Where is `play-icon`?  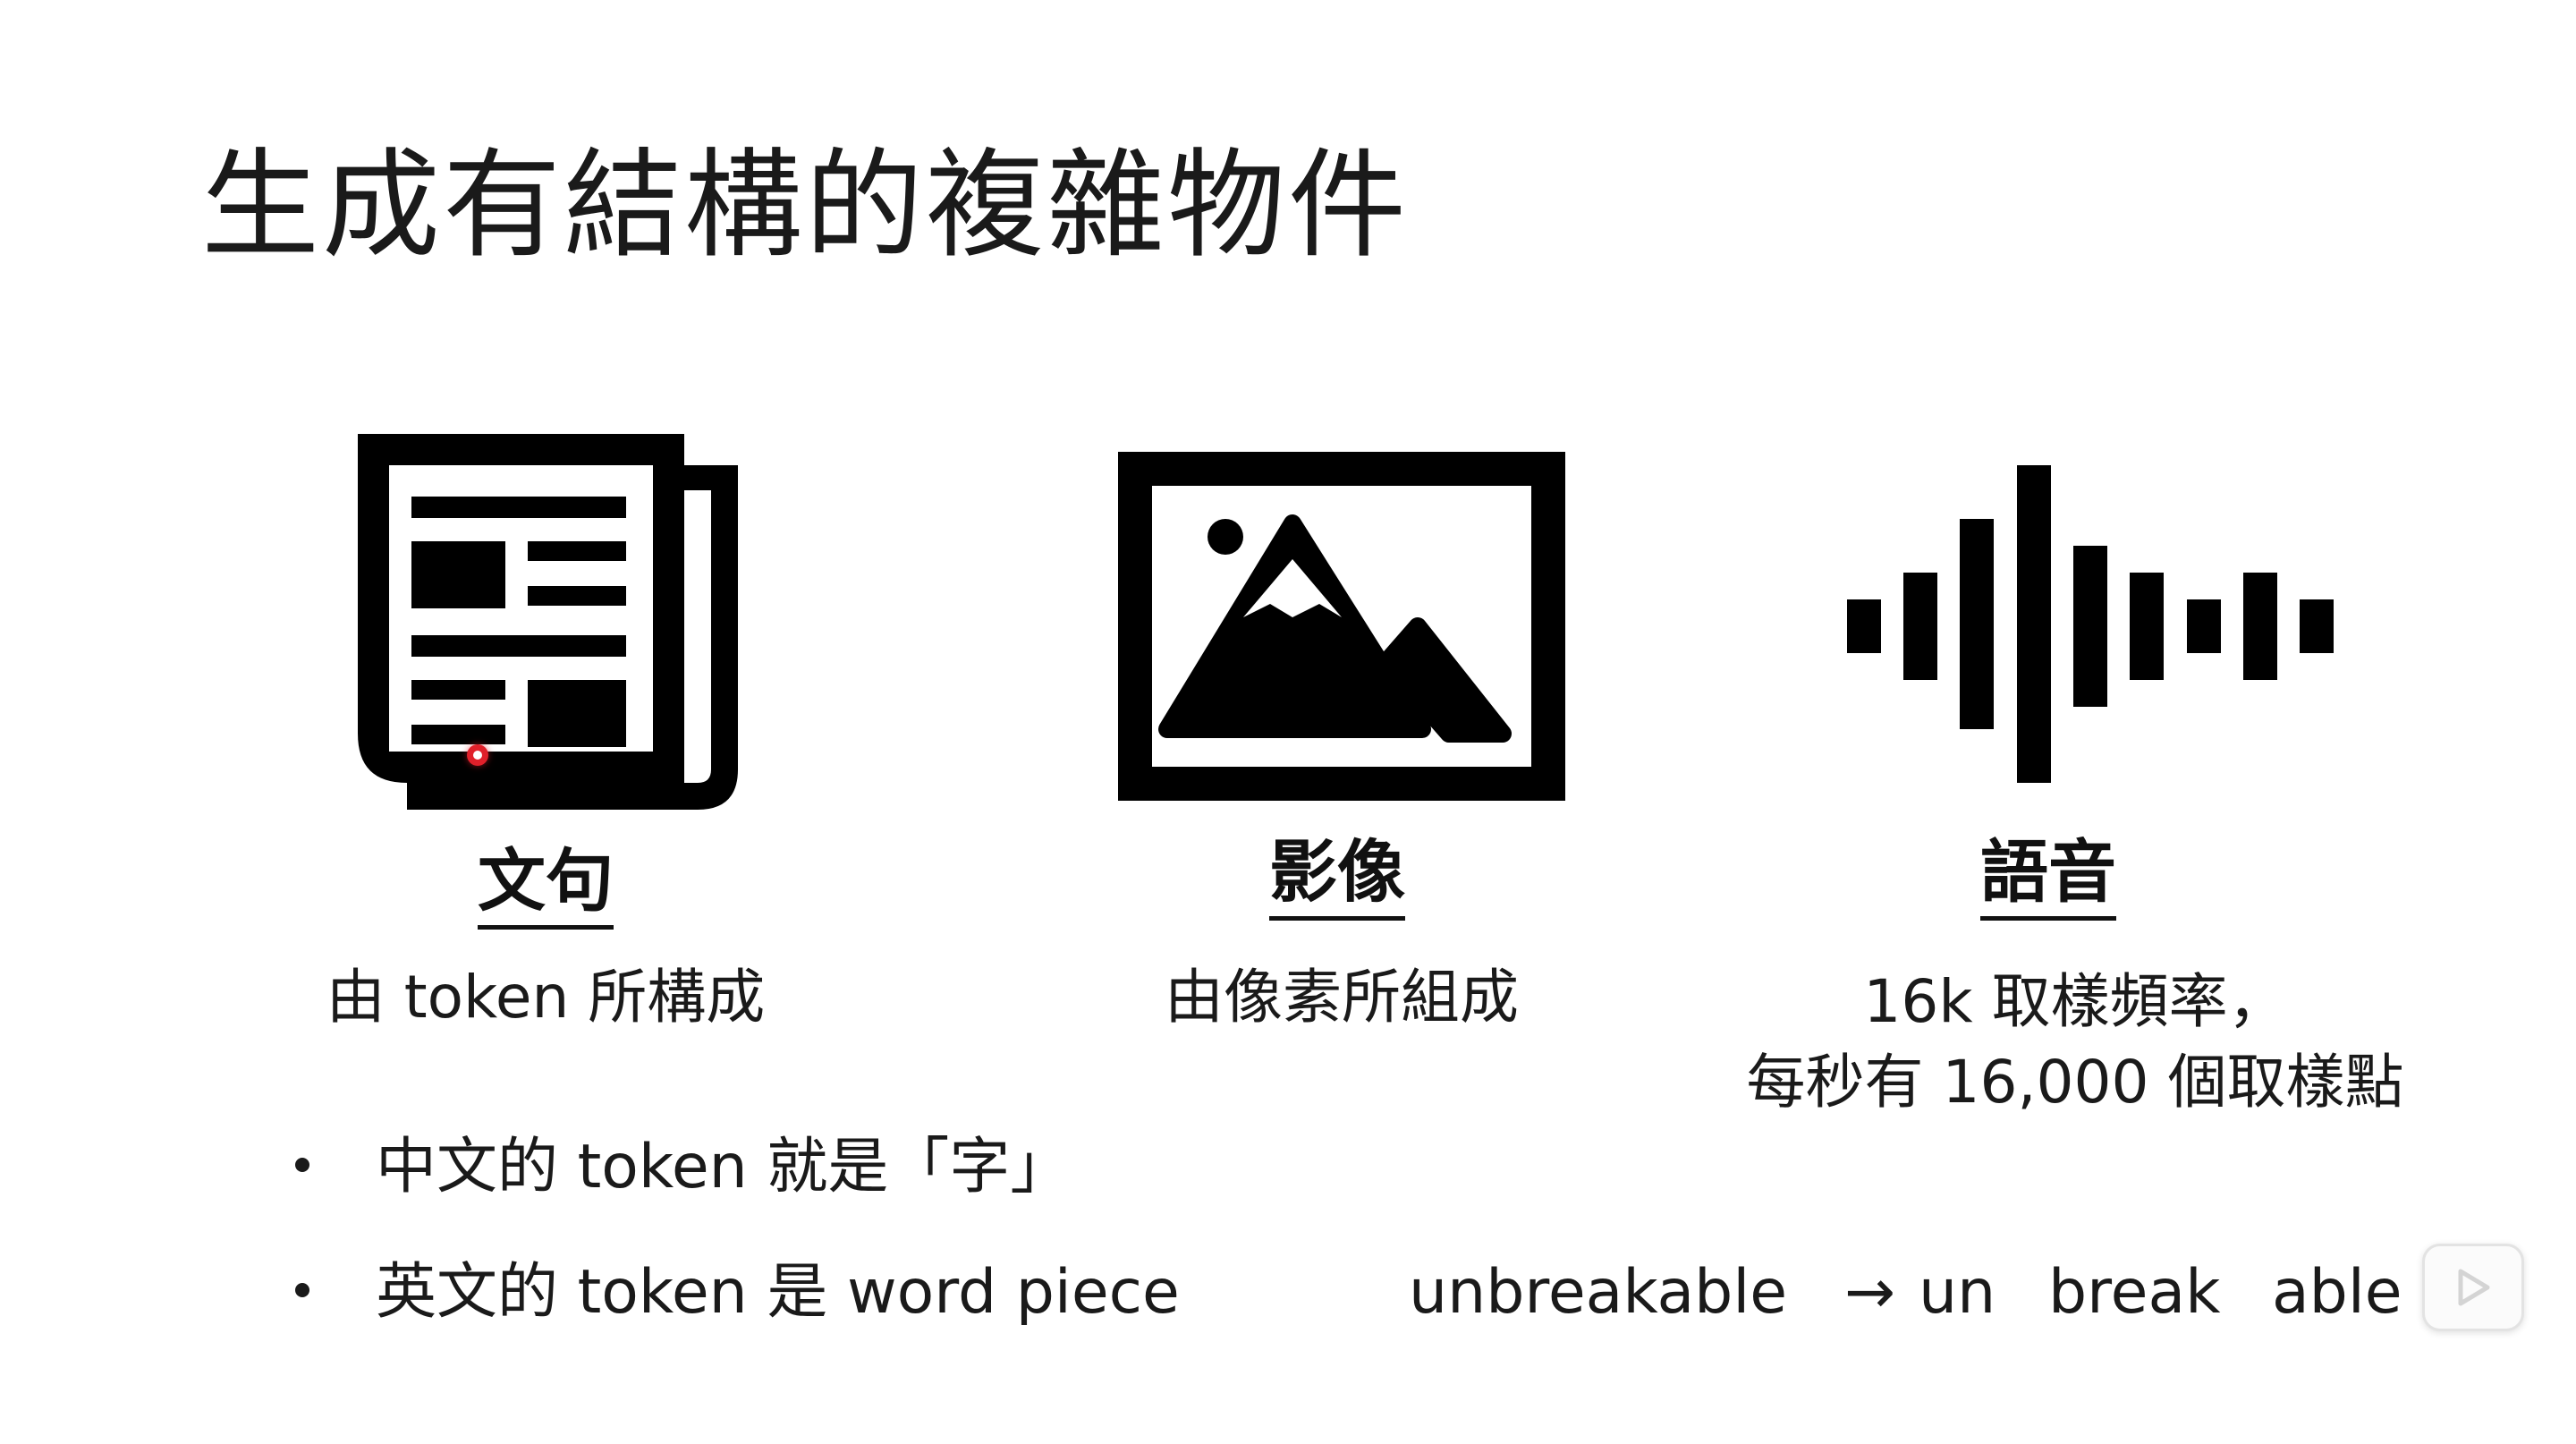 play-icon is located at coordinates (2474, 1287).